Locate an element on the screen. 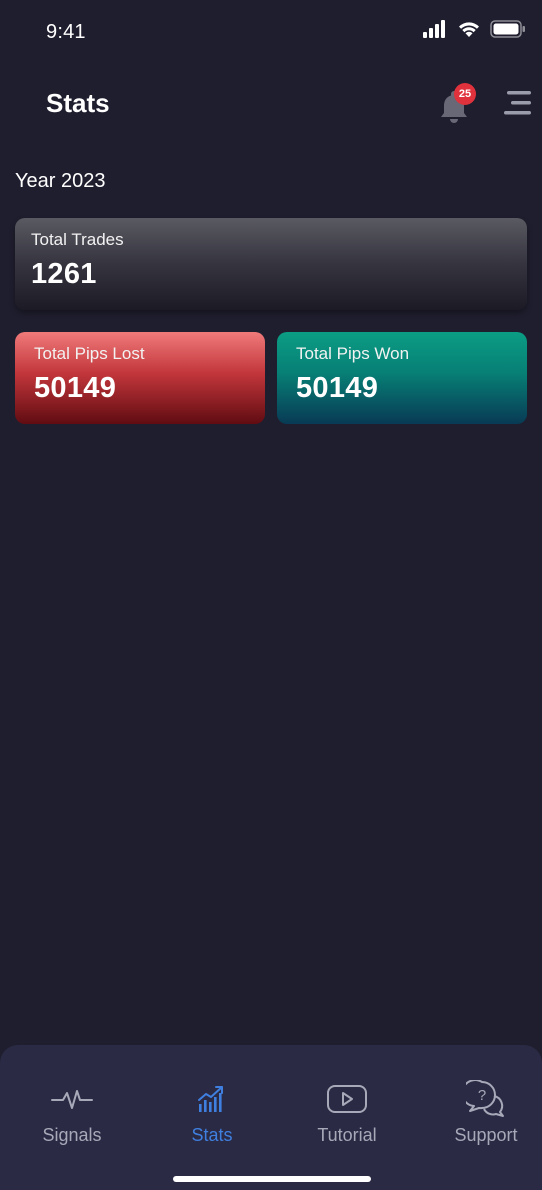 The height and width of the screenshot is (1190, 542). status-bar: 9:41 is located at coordinates (271, 32).